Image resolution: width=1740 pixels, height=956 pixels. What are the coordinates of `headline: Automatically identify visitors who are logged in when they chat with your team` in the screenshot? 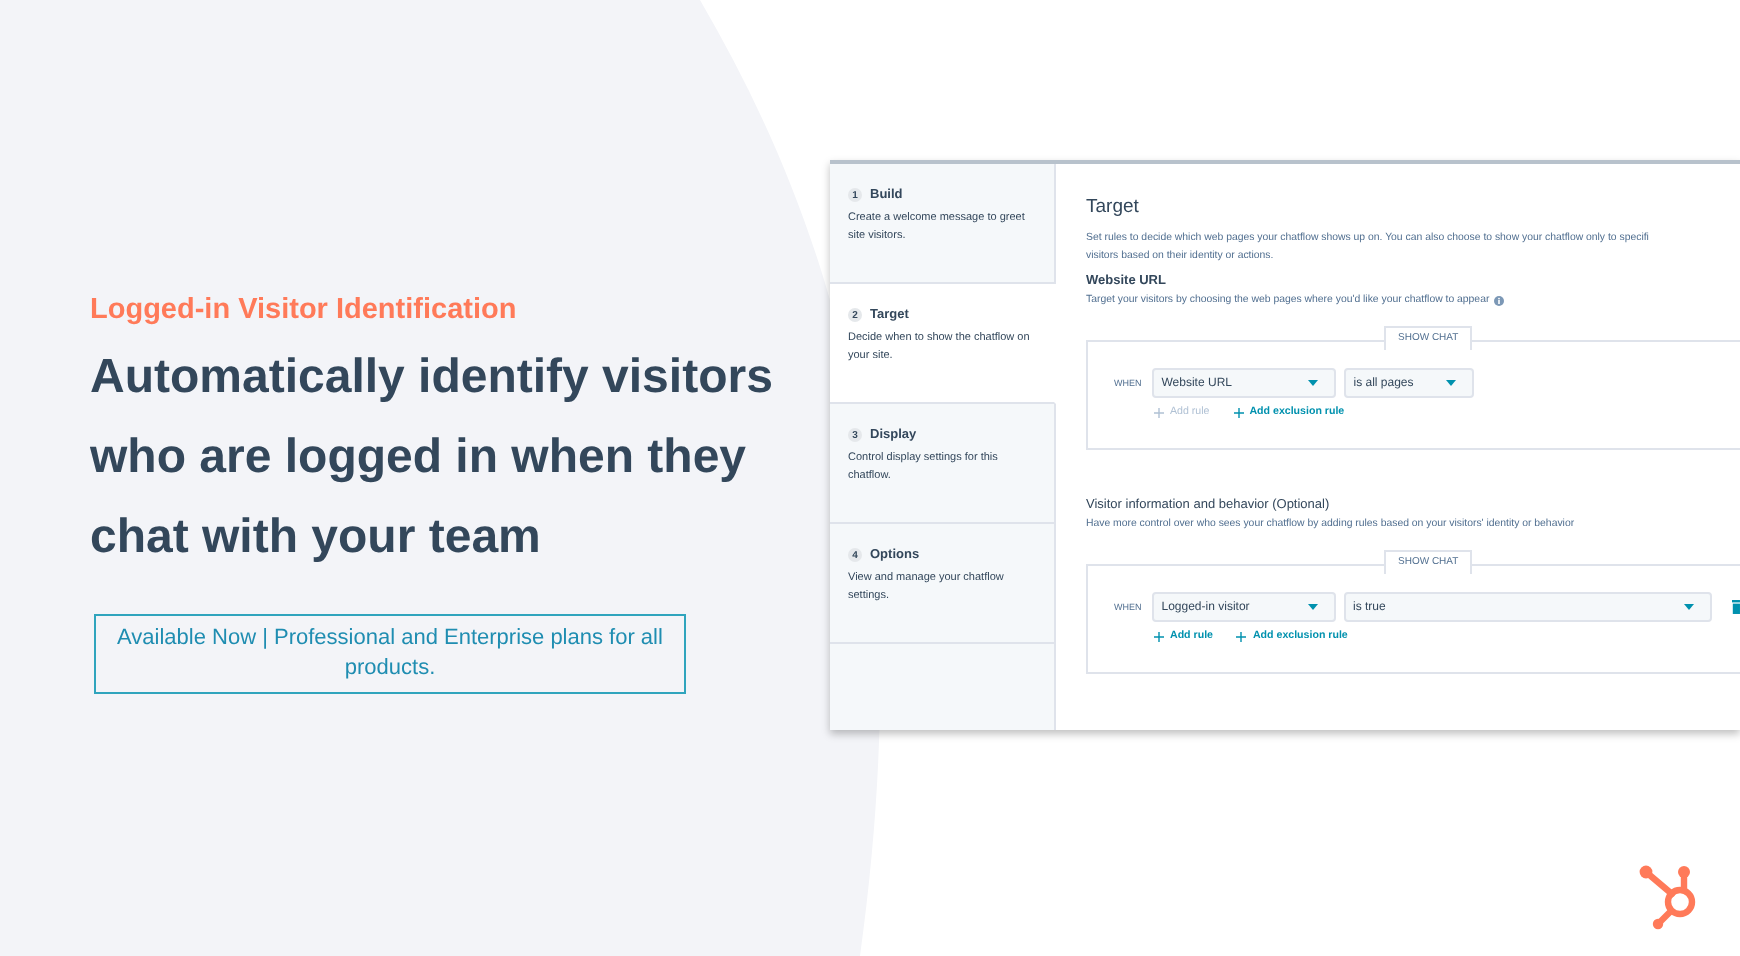 It's located at (432, 458).